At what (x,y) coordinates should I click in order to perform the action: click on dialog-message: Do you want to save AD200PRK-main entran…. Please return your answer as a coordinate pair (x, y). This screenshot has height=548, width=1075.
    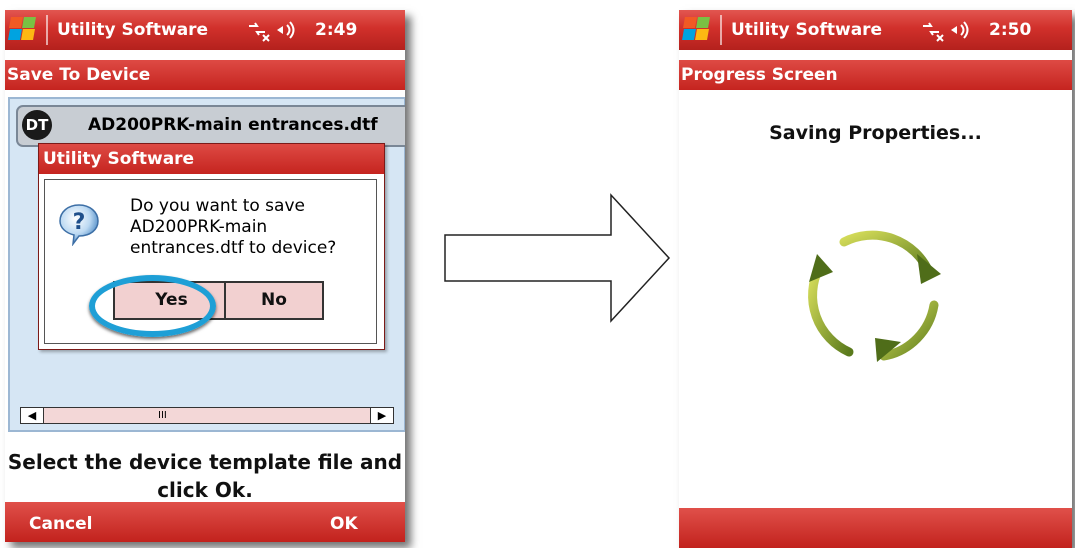
    Looking at the image, I should click on (233, 227).